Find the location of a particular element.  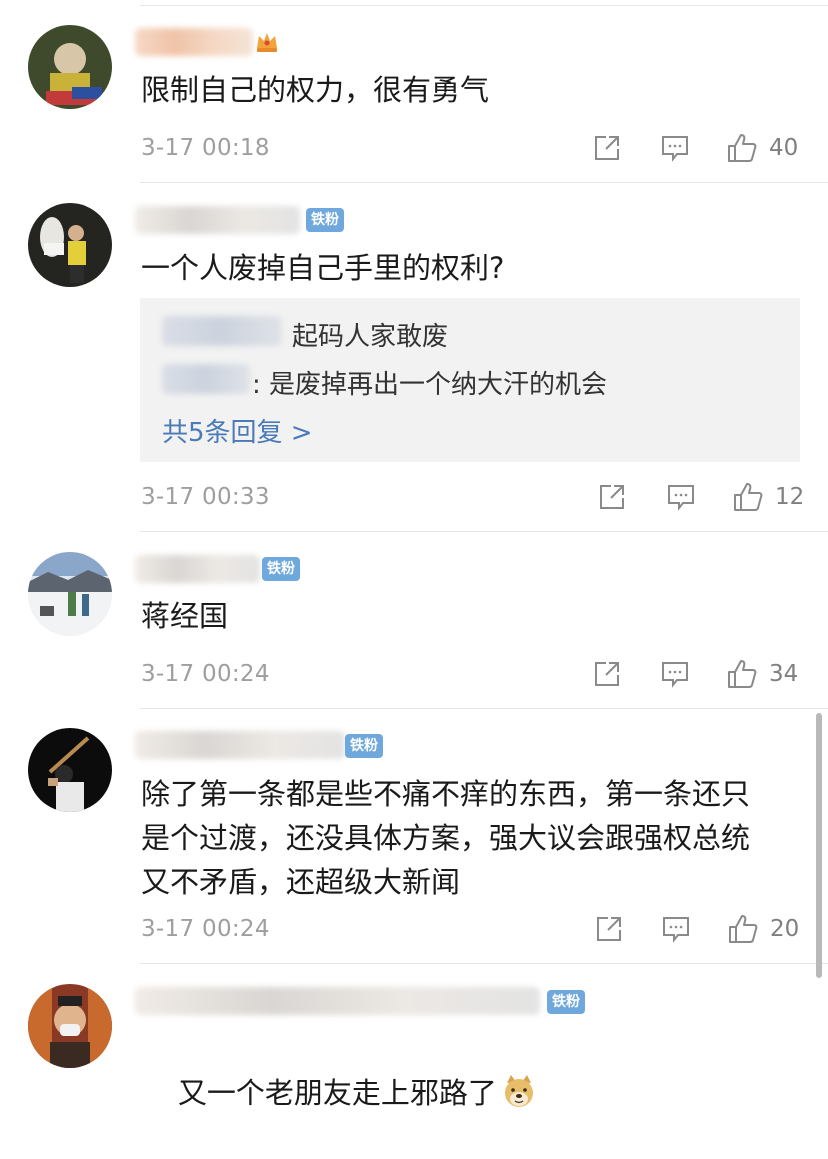

top-divider is located at coordinates (484, 5).